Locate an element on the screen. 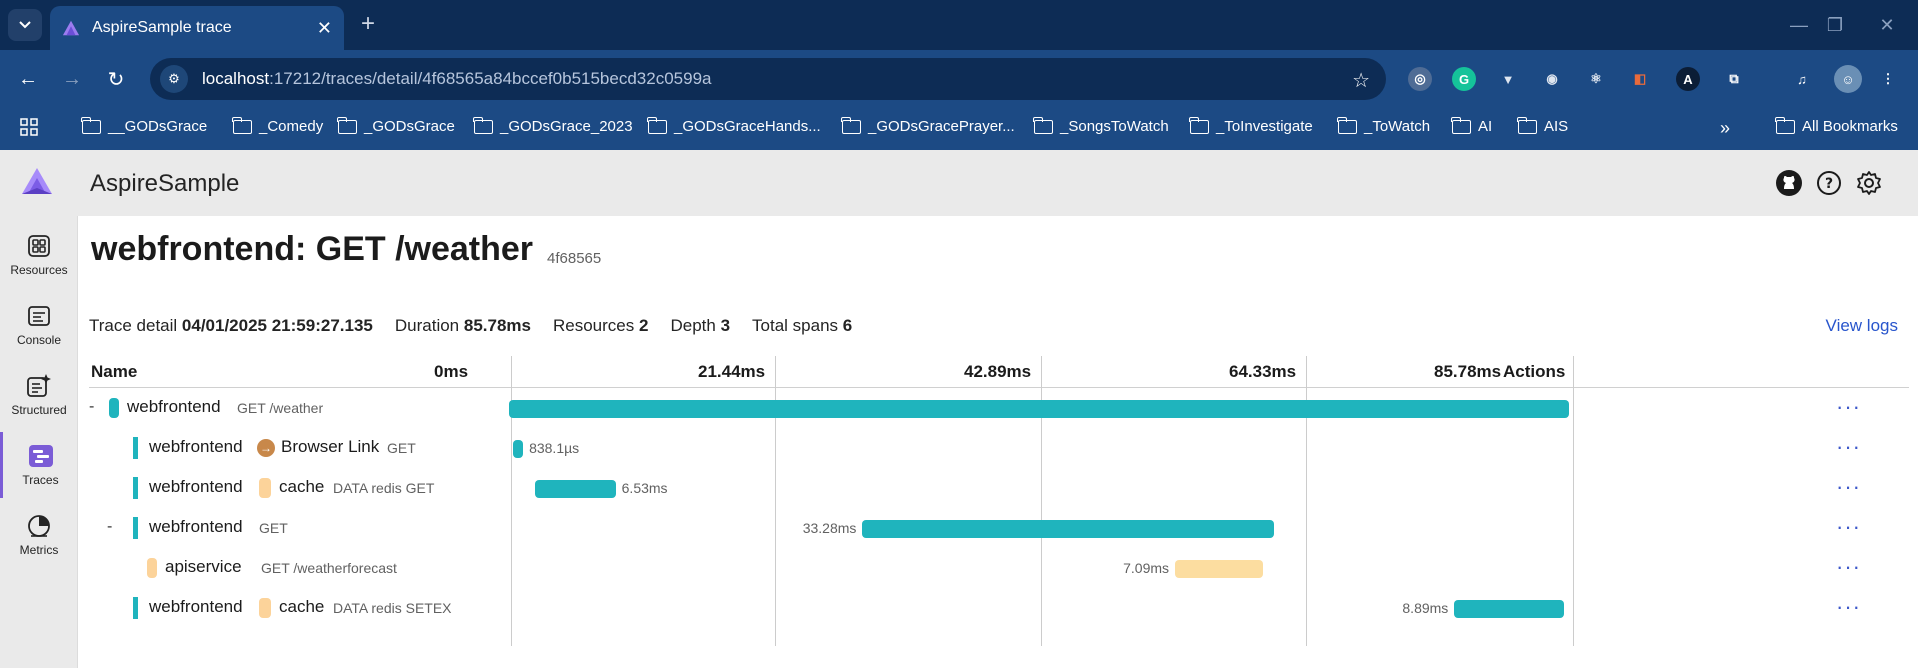 This screenshot has width=1918, height=668. span-service-name: apiservice is located at coordinates (203, 566).